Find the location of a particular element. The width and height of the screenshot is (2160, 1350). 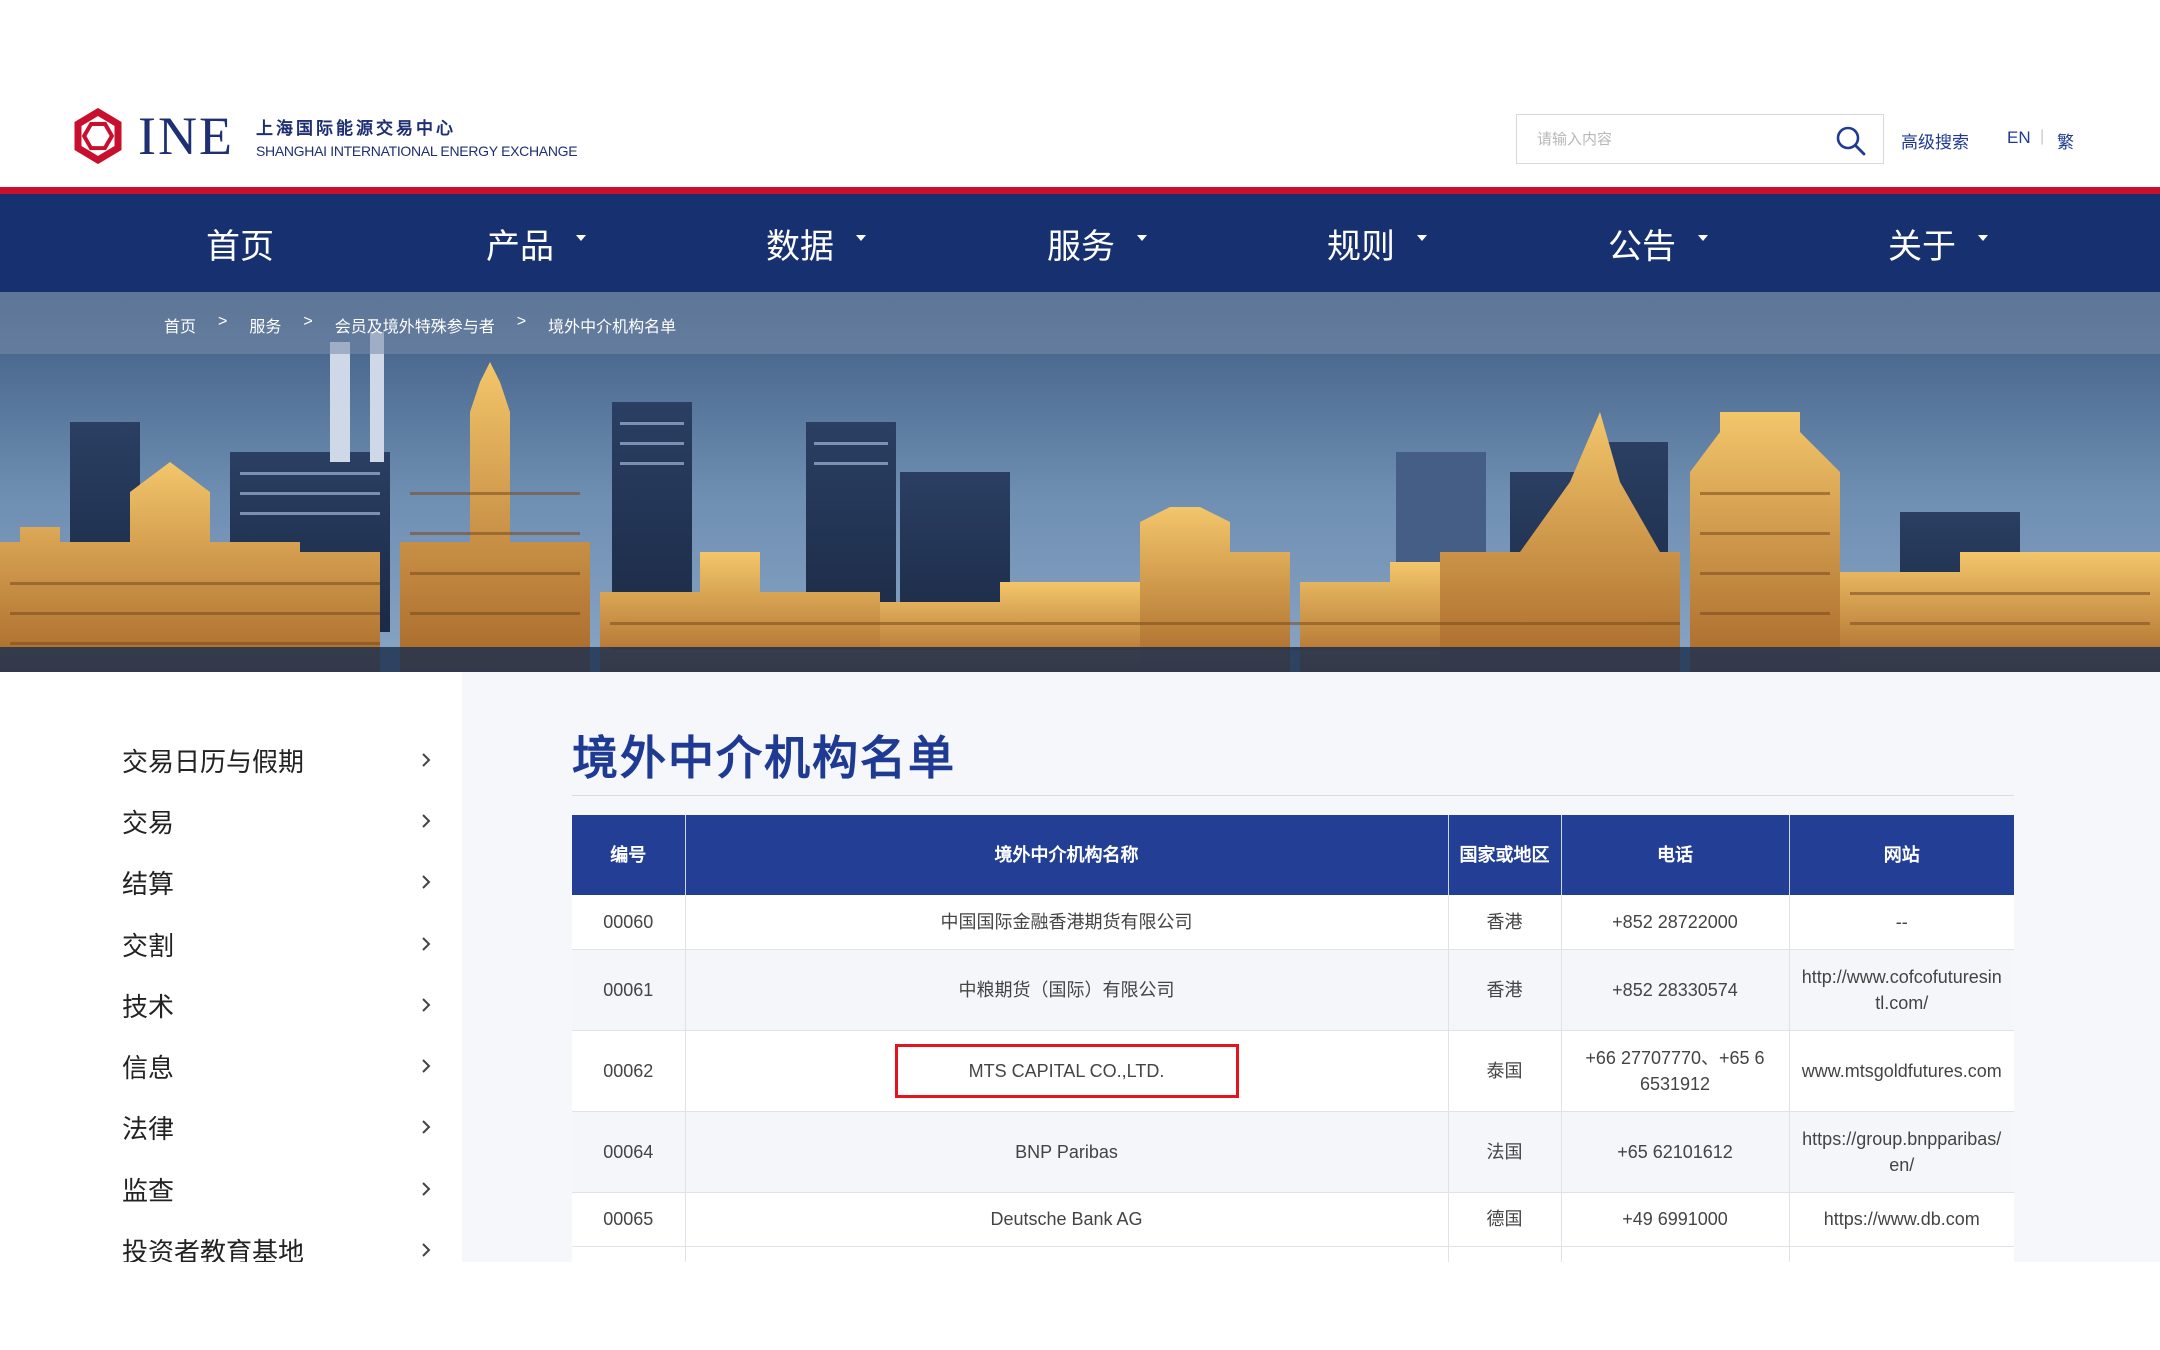

sidebar: 交易日历与假期 交易 结算 交割 技术 信息 法律 监查 投资者教育基地 is located at coordinates (231, 969).